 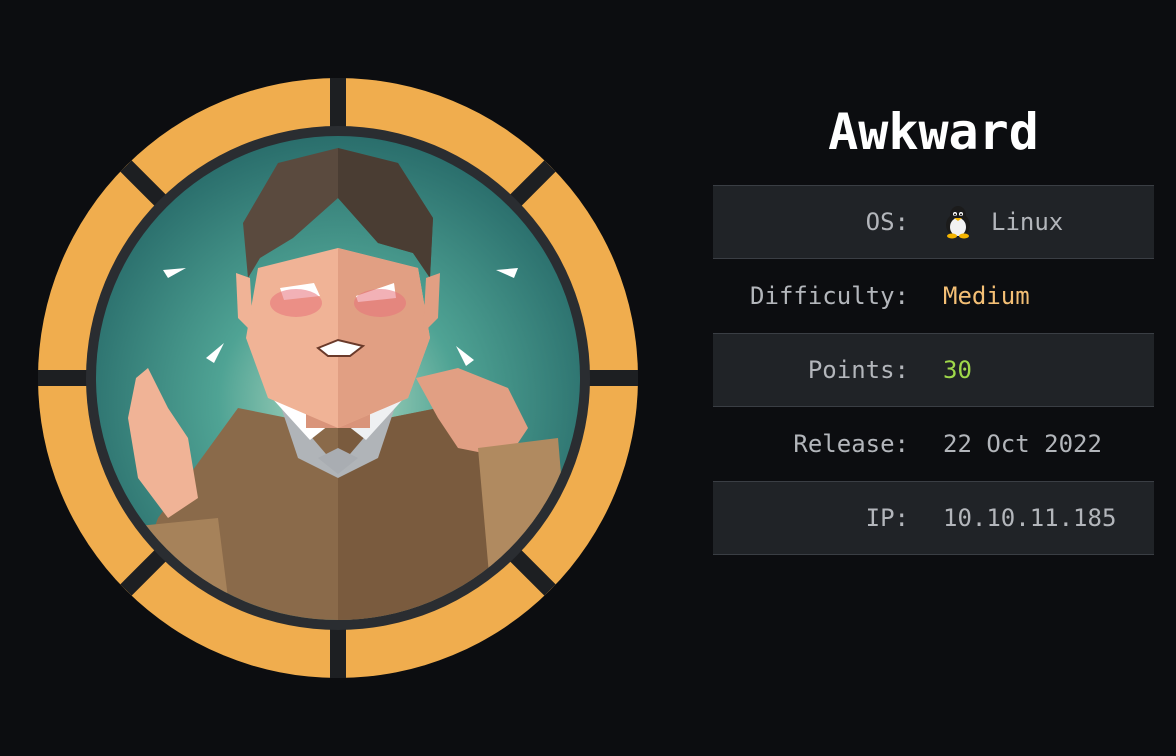 What do you see at coordinates (1030, 518) in the screenshot?
I see `ip-value: 10.10.11.185` at bounding box center [1030, 518].